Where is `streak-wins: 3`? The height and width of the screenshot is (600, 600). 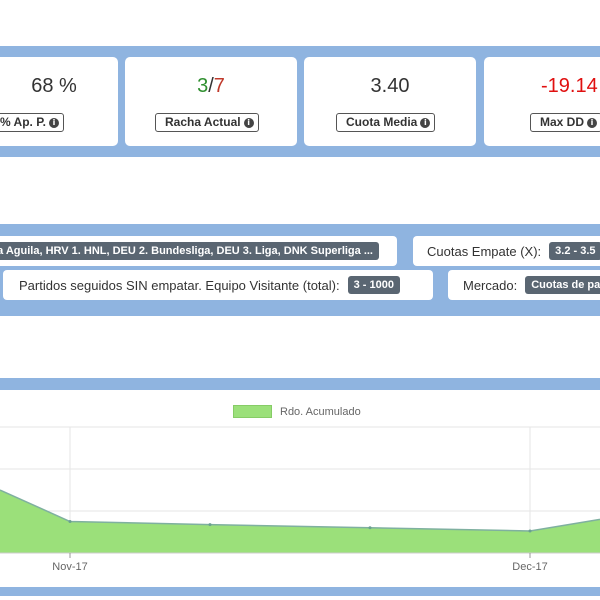 streak-wins: 3 is located at coordinates (203, 86).